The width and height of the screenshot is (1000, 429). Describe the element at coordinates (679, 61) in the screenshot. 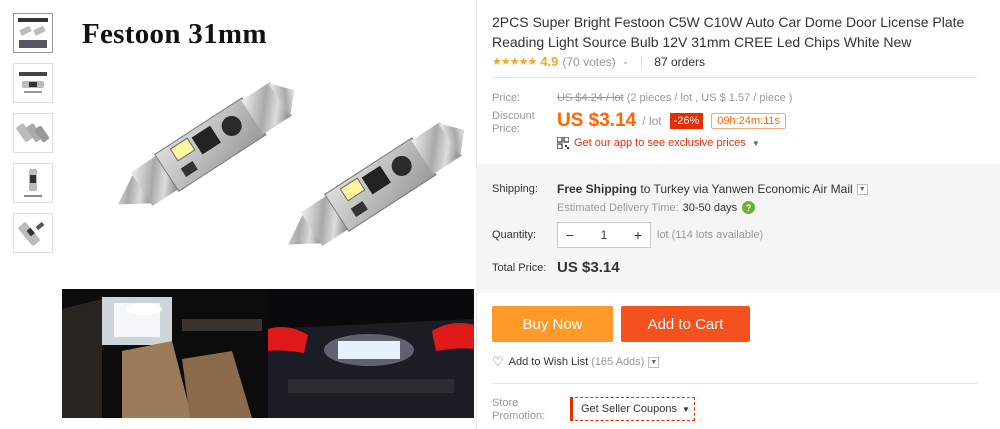

I see `orders-count: 87 orders` at that location.